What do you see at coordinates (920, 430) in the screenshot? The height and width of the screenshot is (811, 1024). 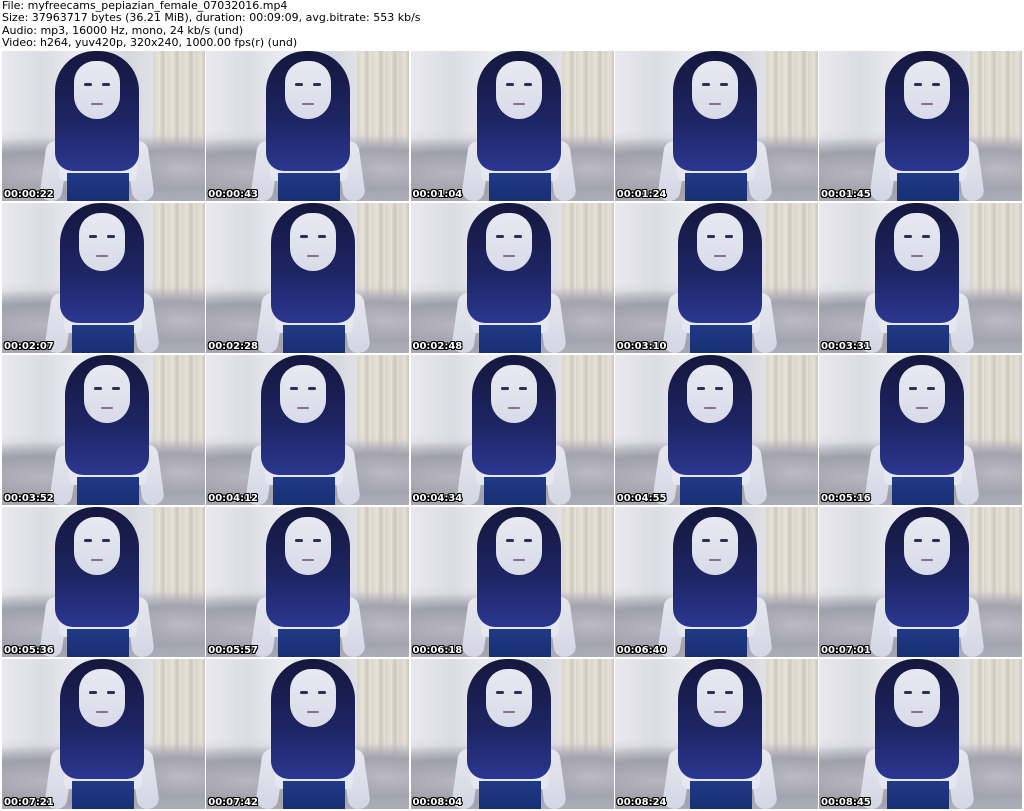 I see `video-thumbnail: 00:05:16` at bounding box center [920, 430].